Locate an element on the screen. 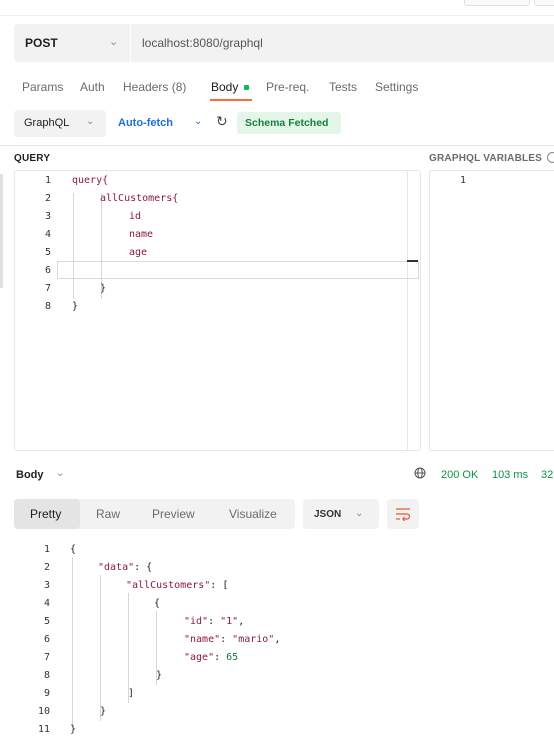 Image resolution: width=554 pixels, height=747 pixels. active-tab-underline is located at coordinates (231, 100).